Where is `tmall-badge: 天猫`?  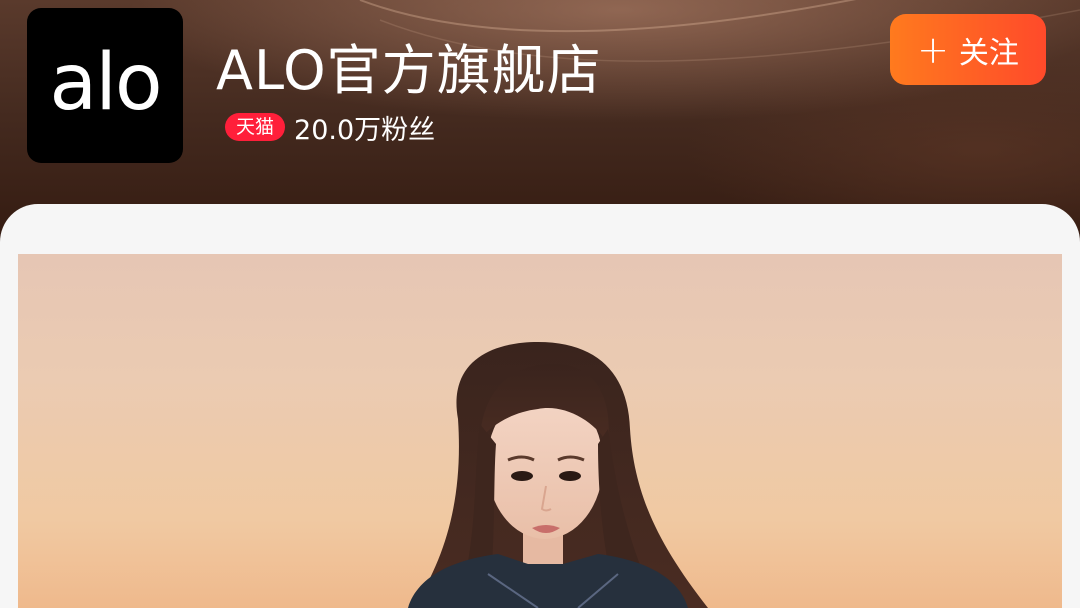
tmall-badge: 天猫 is located at coordinates (255, 127).